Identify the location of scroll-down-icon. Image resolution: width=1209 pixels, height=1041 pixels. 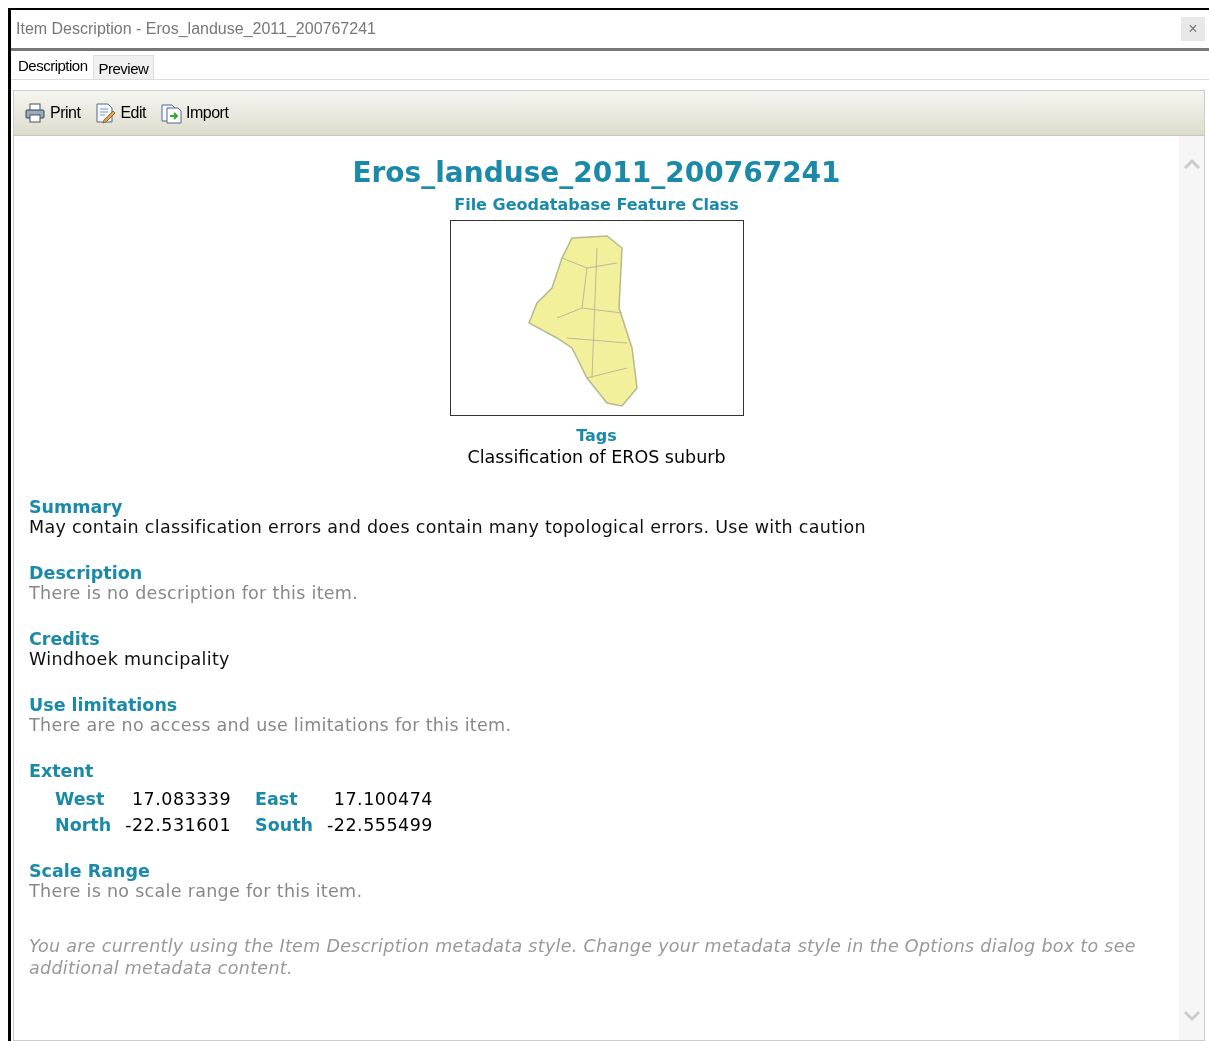
(1191, 1016).